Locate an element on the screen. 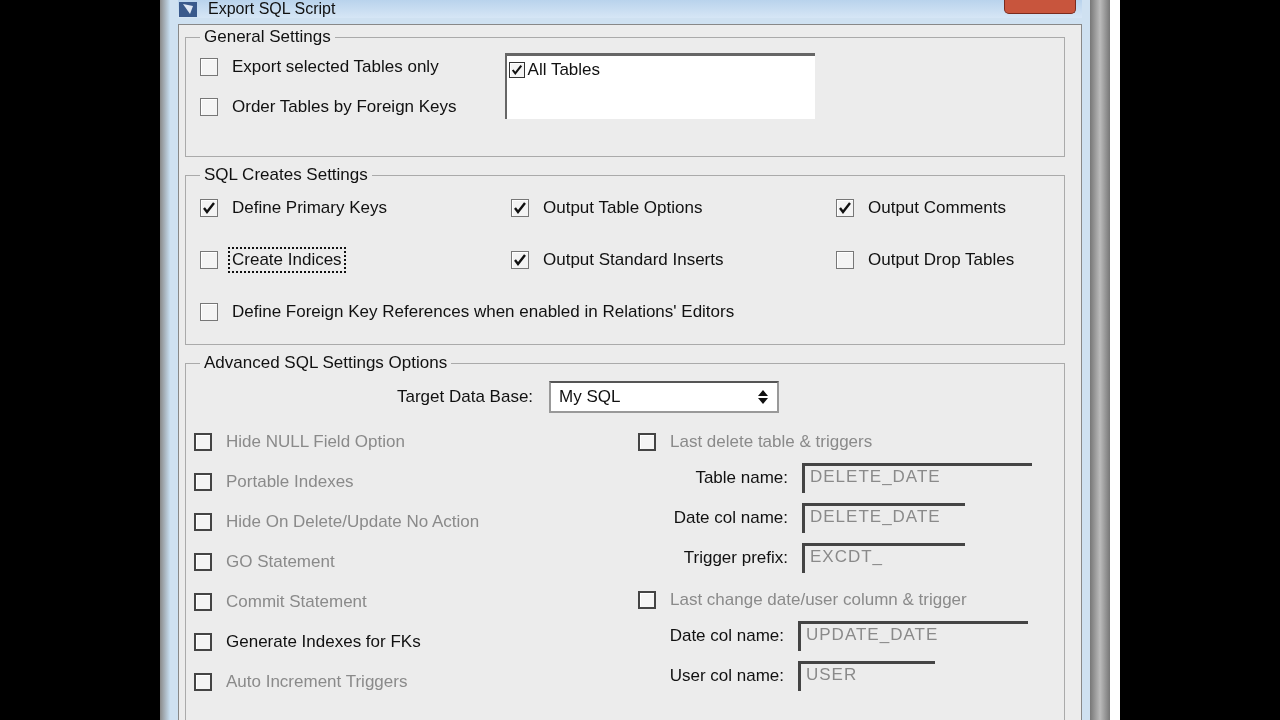 Image resolution: width=1280 pixels, height=720 pixels. field-label: User col name: is located at coordinates (726, 676).